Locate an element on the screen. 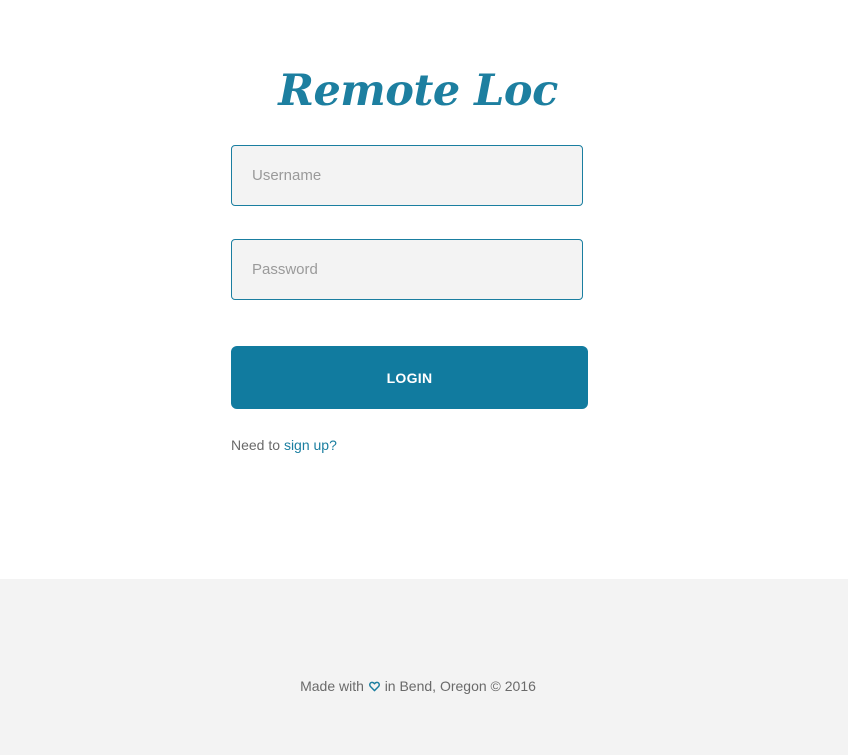 The image size is (848, 755). signup-prompt: Need to sign up? is located at coordinates (284, 445).